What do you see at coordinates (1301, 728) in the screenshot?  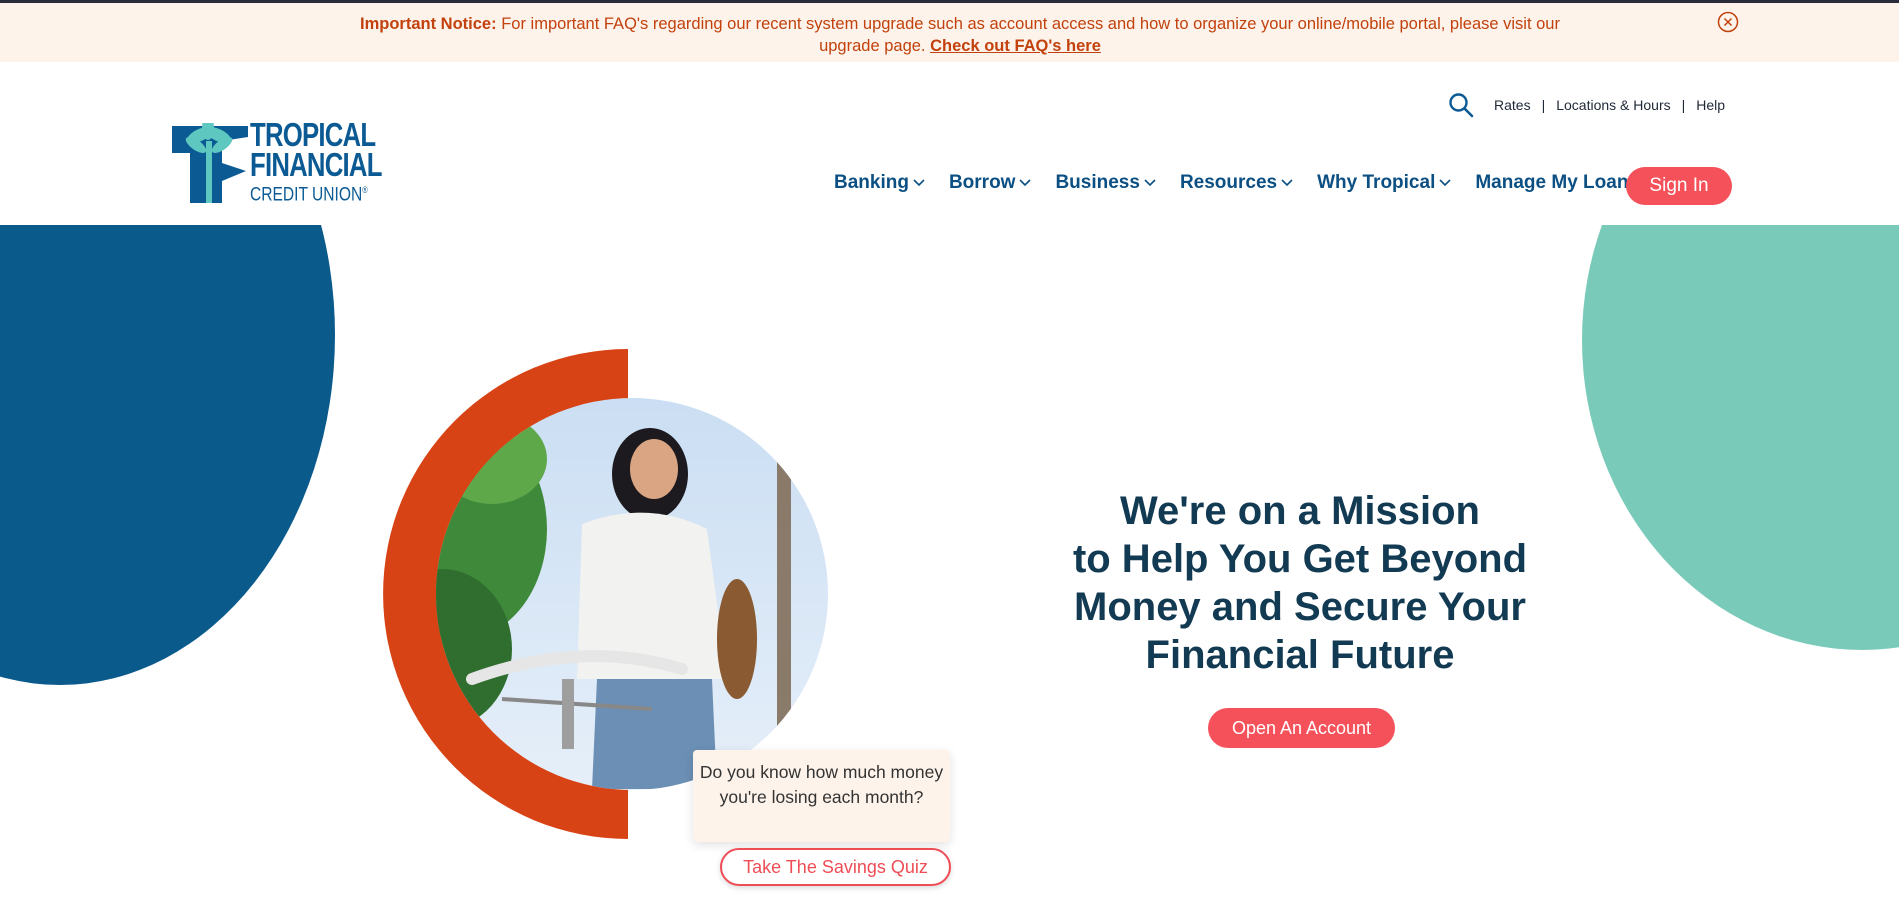 I see `open-account-button: Open An Account` at bounding box center [1301, 728].